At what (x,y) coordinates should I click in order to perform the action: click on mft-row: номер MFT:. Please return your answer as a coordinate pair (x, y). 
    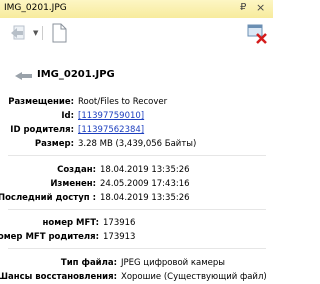
    Looking at the image, I should click on (49, 224).